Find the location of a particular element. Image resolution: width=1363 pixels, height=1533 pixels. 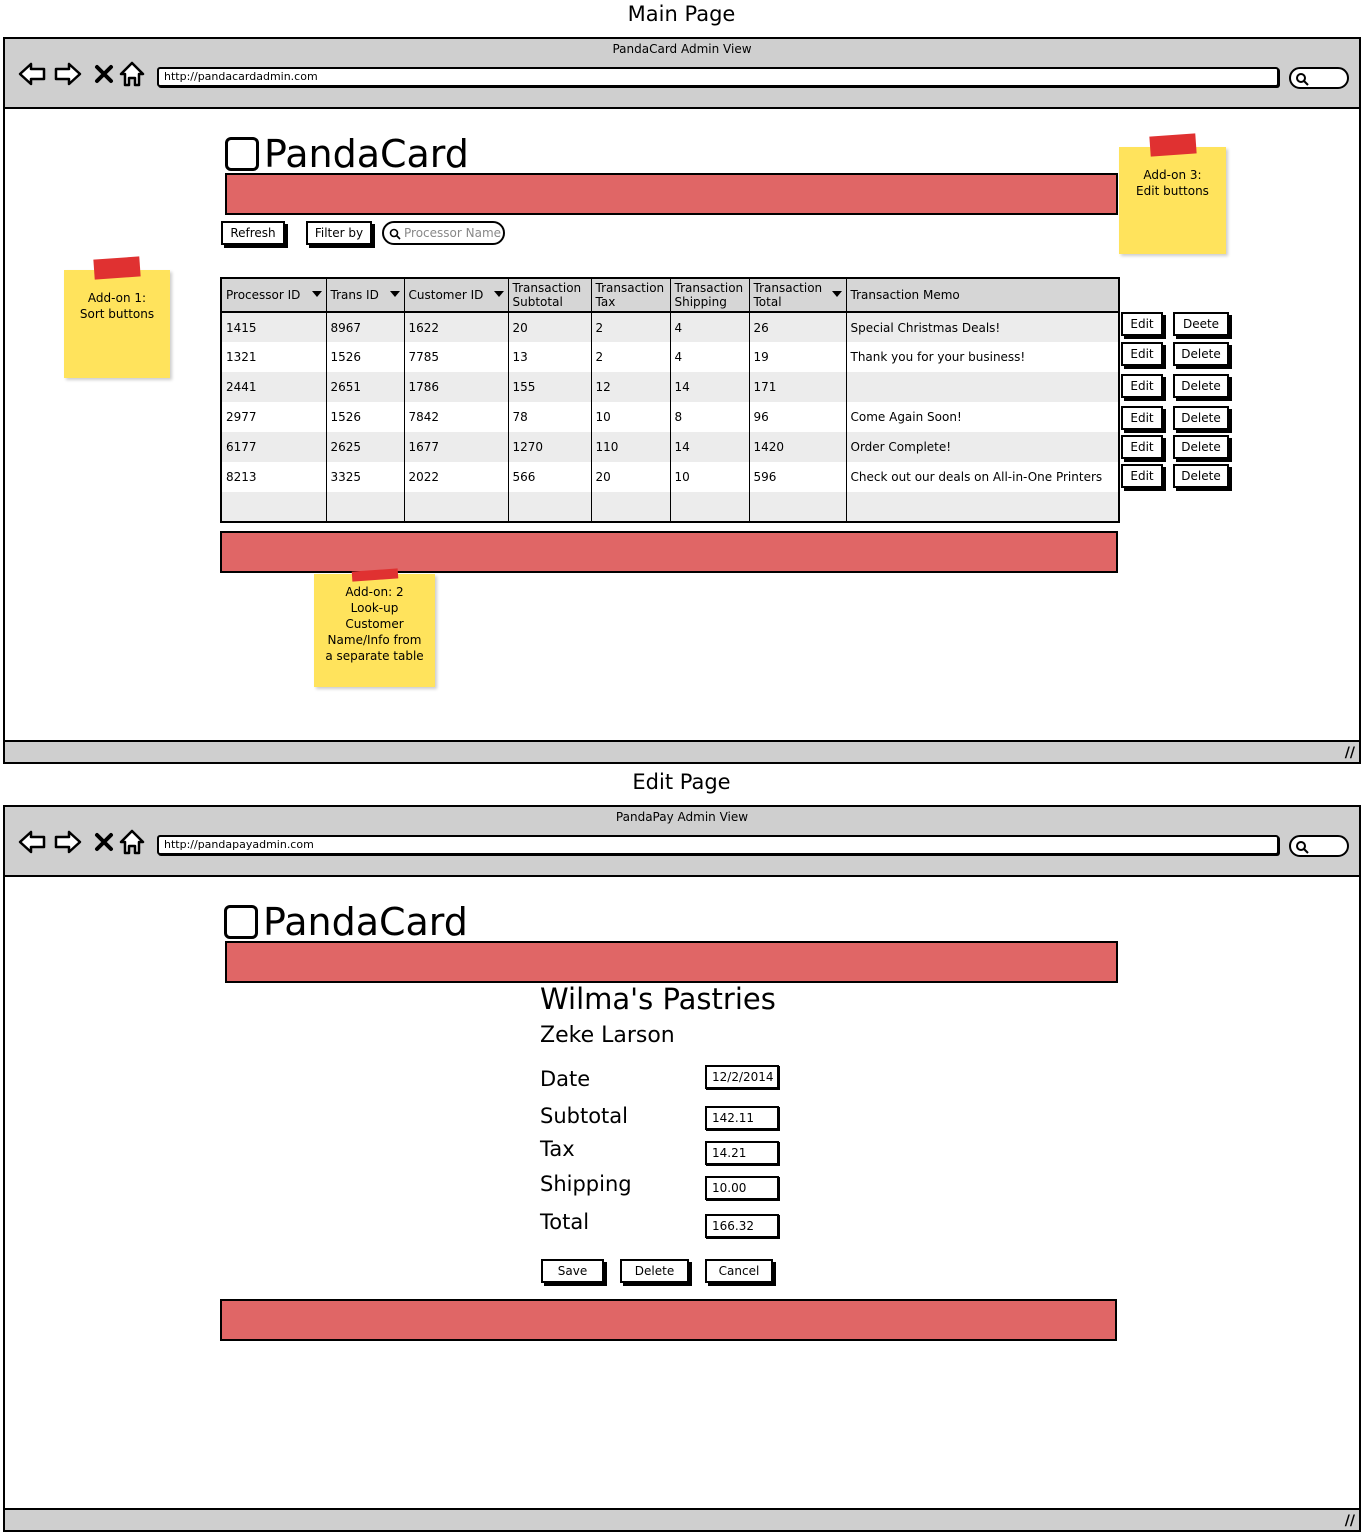

table-cell: 8967 is located at coordinates (365, 327).